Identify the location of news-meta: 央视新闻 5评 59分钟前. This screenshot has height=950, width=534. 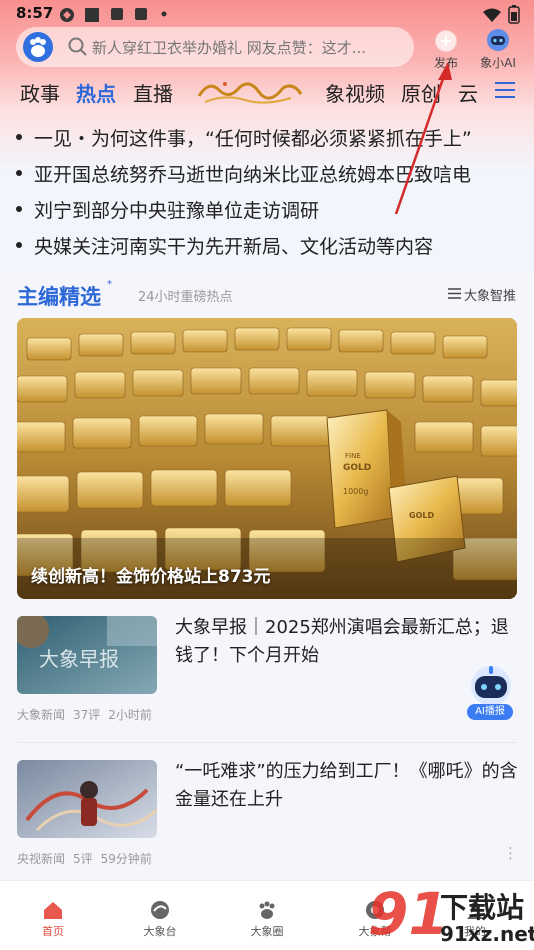
(88, 858).